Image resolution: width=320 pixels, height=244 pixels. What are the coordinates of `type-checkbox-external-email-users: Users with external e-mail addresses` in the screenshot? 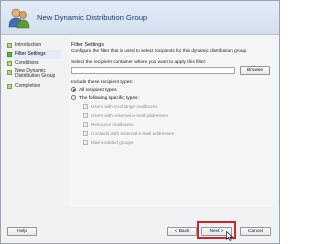 It's located at (125, 116).